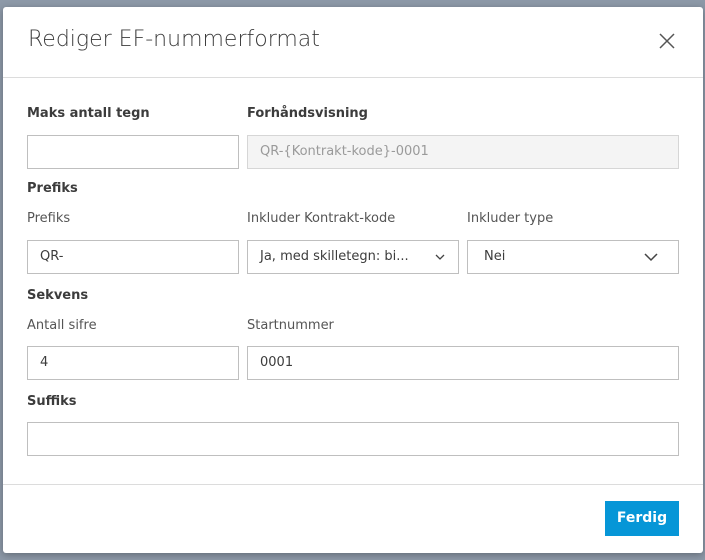  What do you see at coordinates (353, 439) in the screenshot?
I see `suffix-input` at bounding box center [353, 439].